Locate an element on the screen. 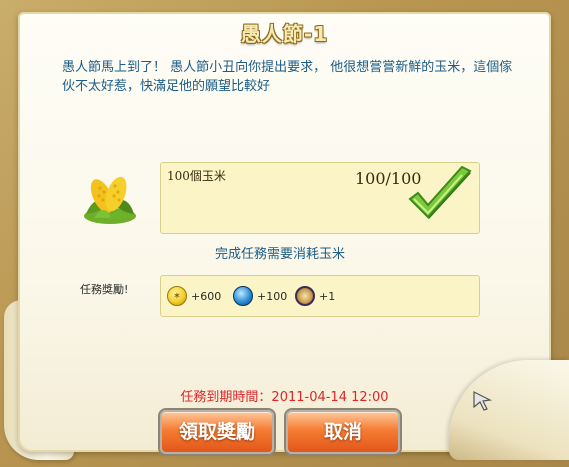 The width and height of the screenshot is (569, 467). reward-gem: +100 is located at coordinates (260, 296).